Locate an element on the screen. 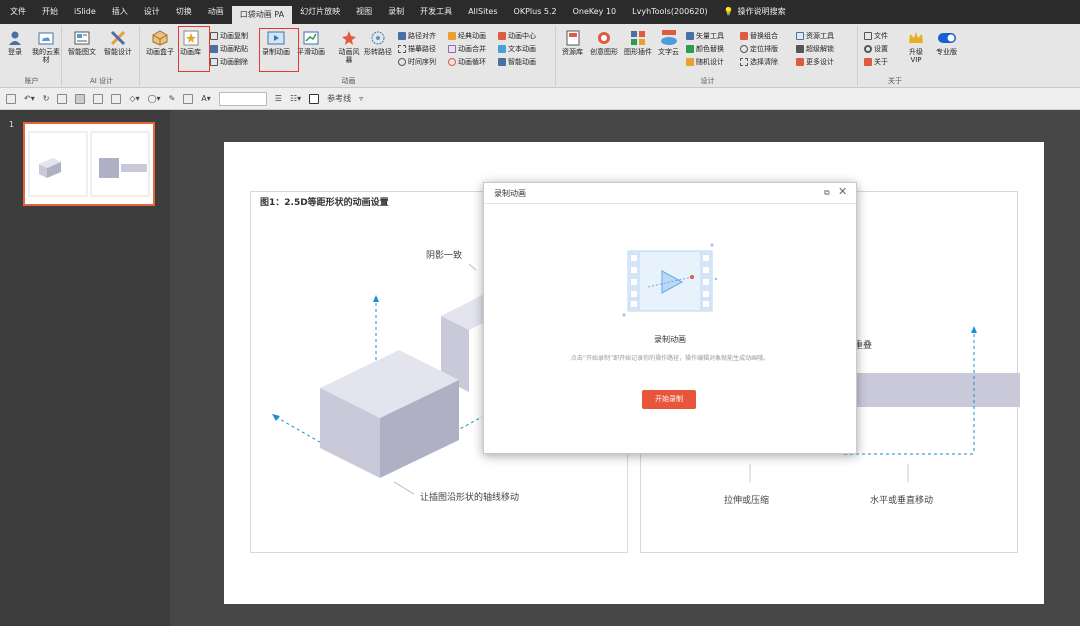 This screenshot has height=626, width=1080. restore-icon: ⧉ is located at coordinates (829, 193).